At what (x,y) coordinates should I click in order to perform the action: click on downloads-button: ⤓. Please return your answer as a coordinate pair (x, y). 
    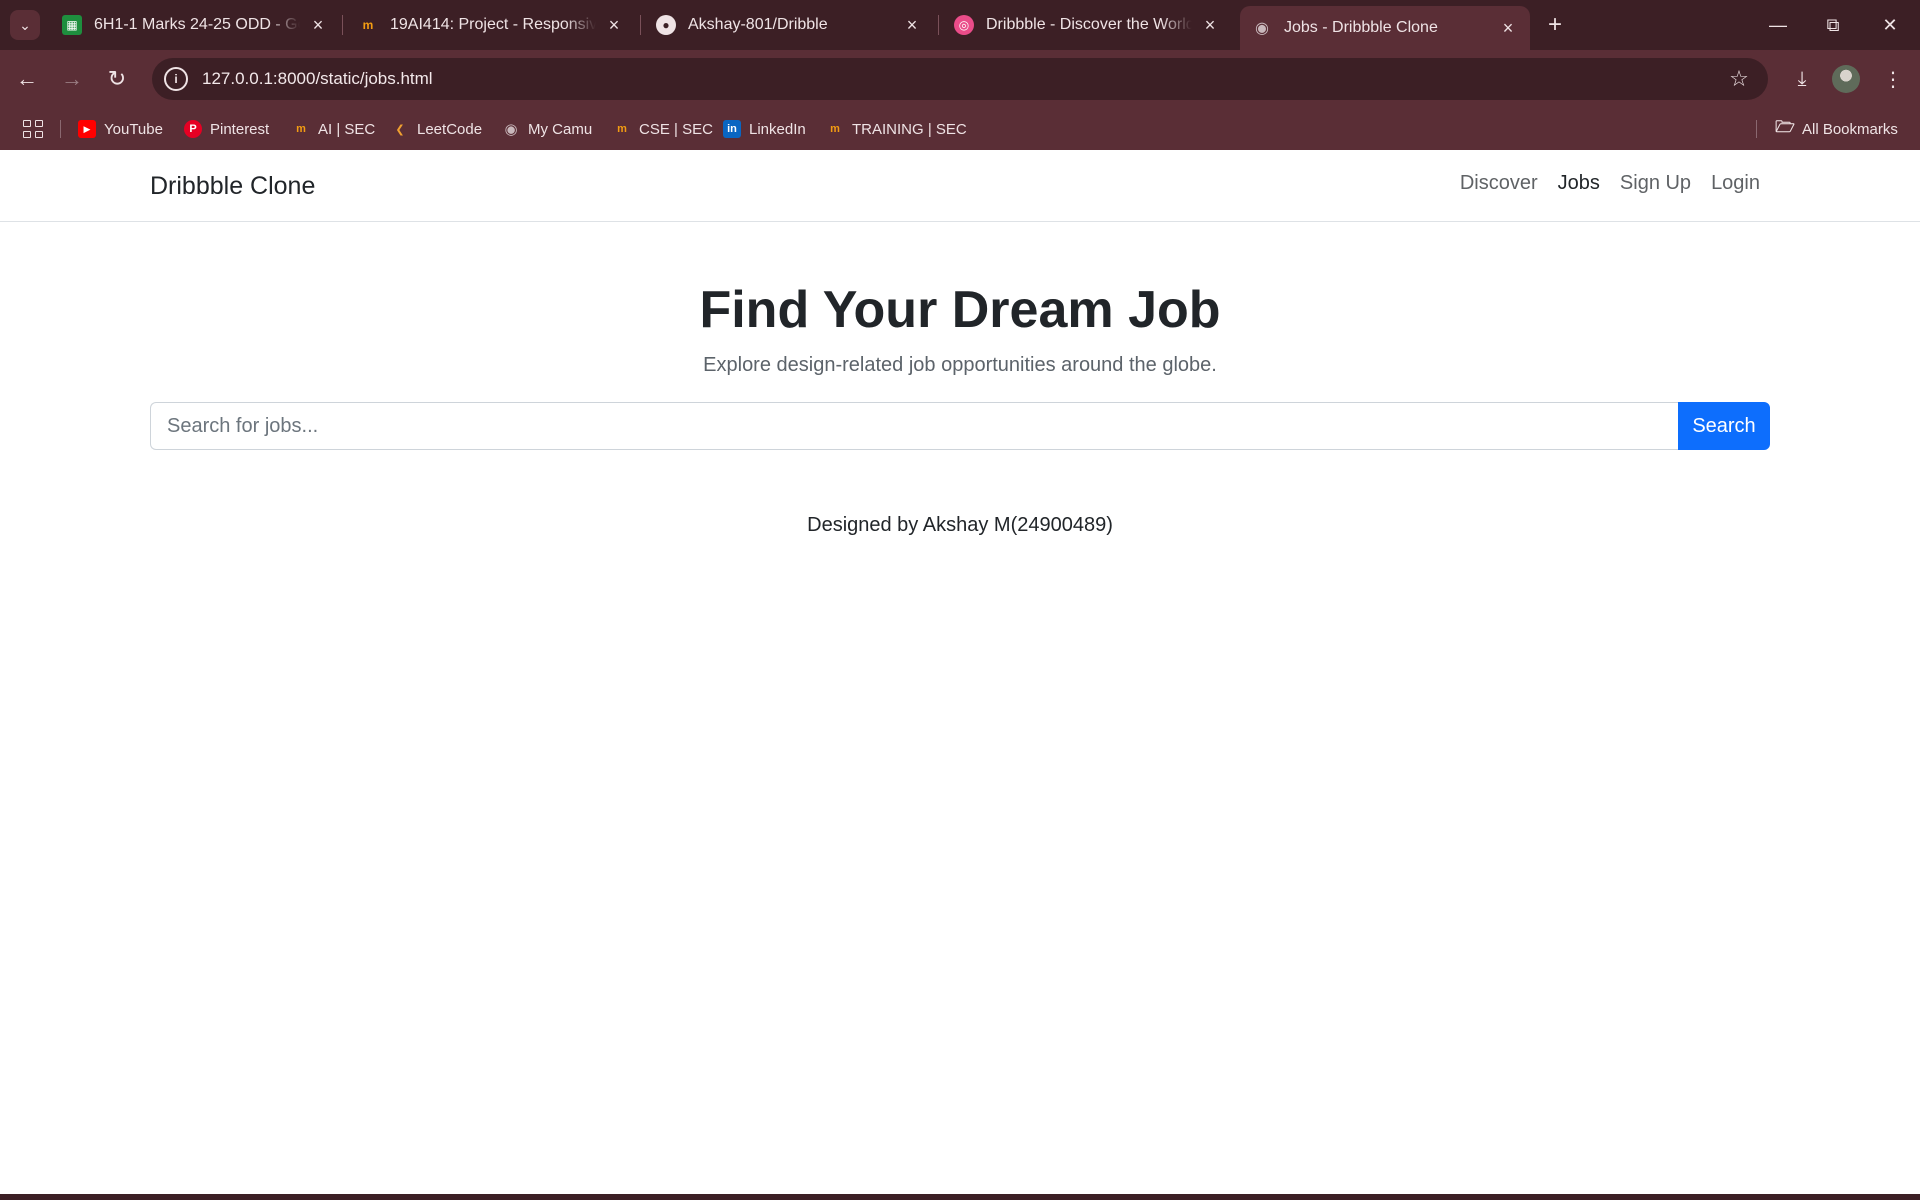
    Looking at the image, I should click on (1802, 79).